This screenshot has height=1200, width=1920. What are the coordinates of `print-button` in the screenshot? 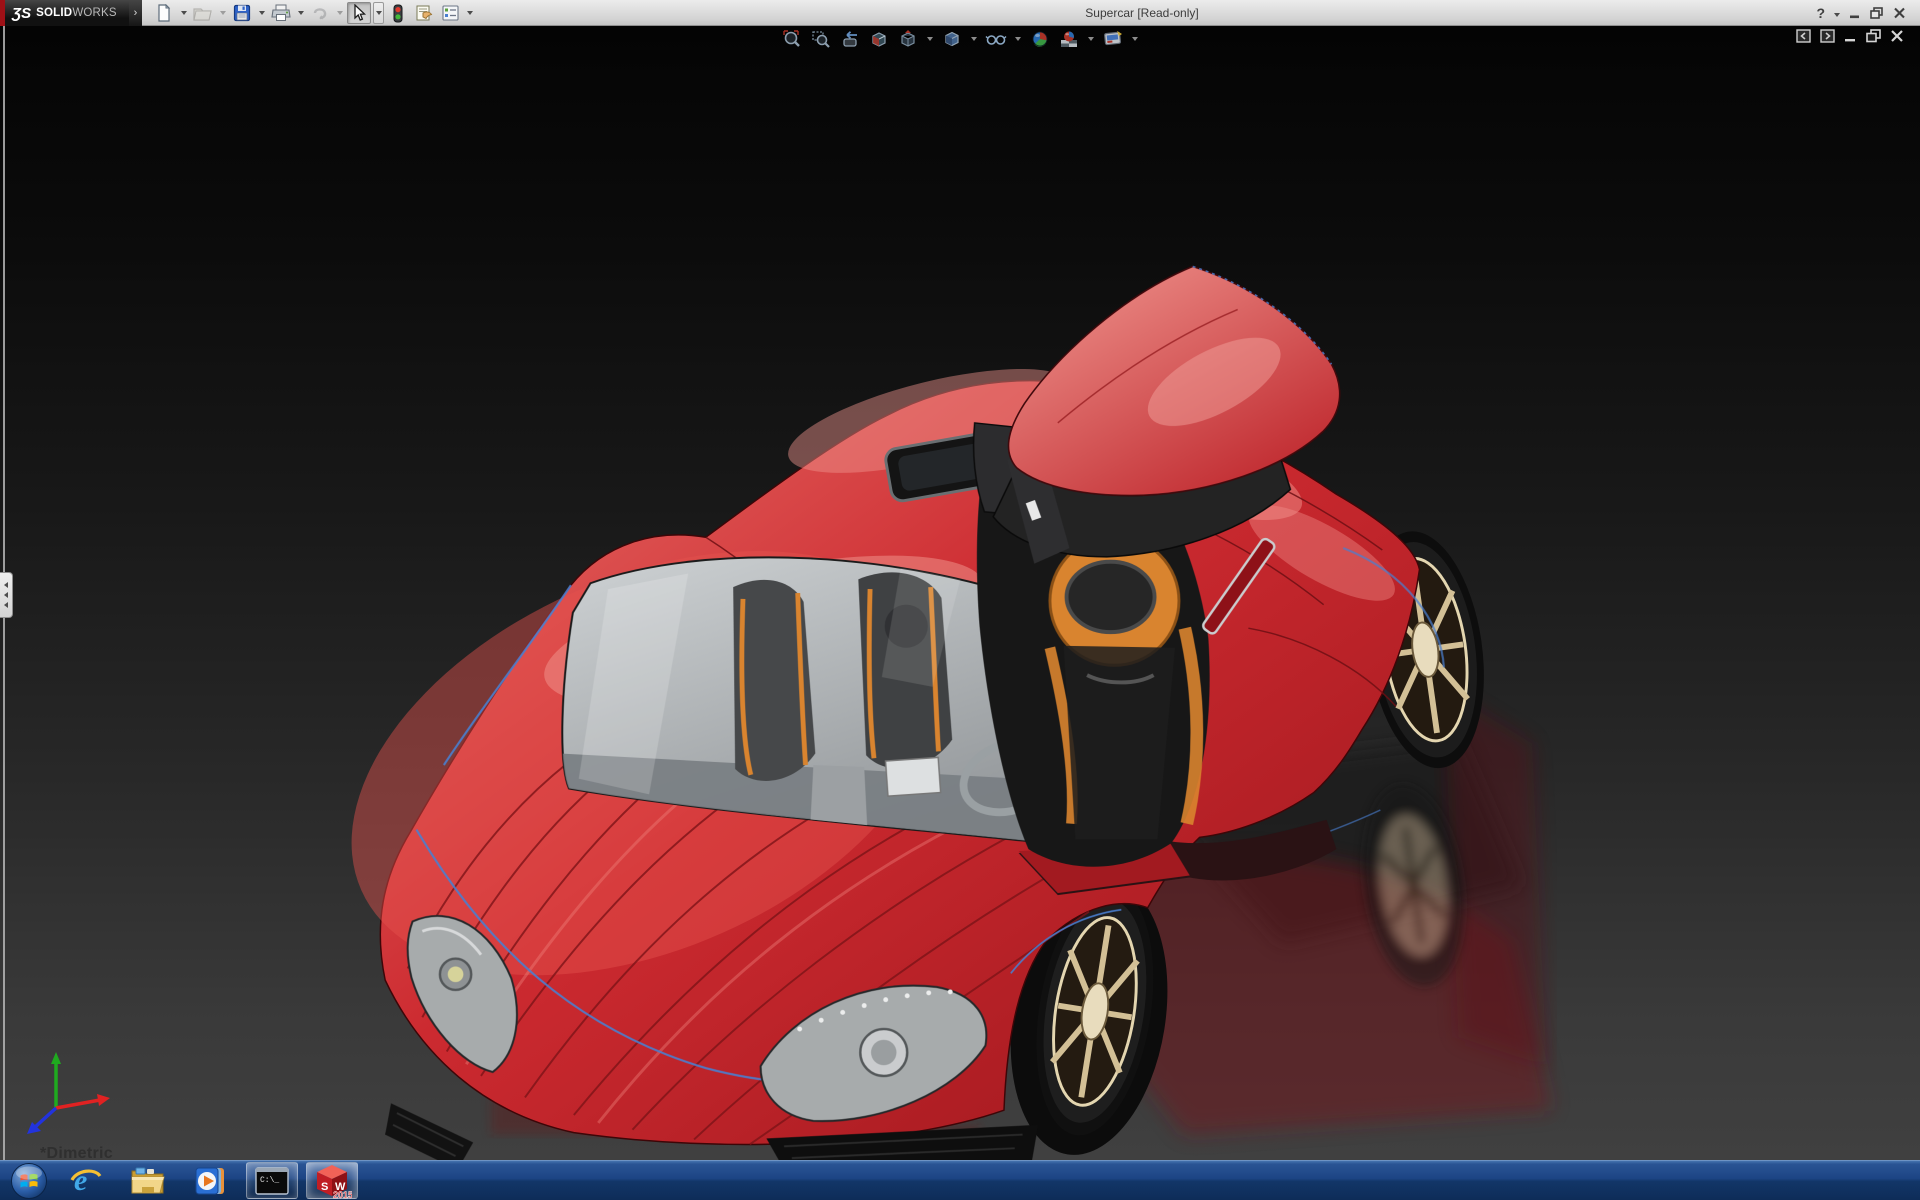 It's located at (281, 13).